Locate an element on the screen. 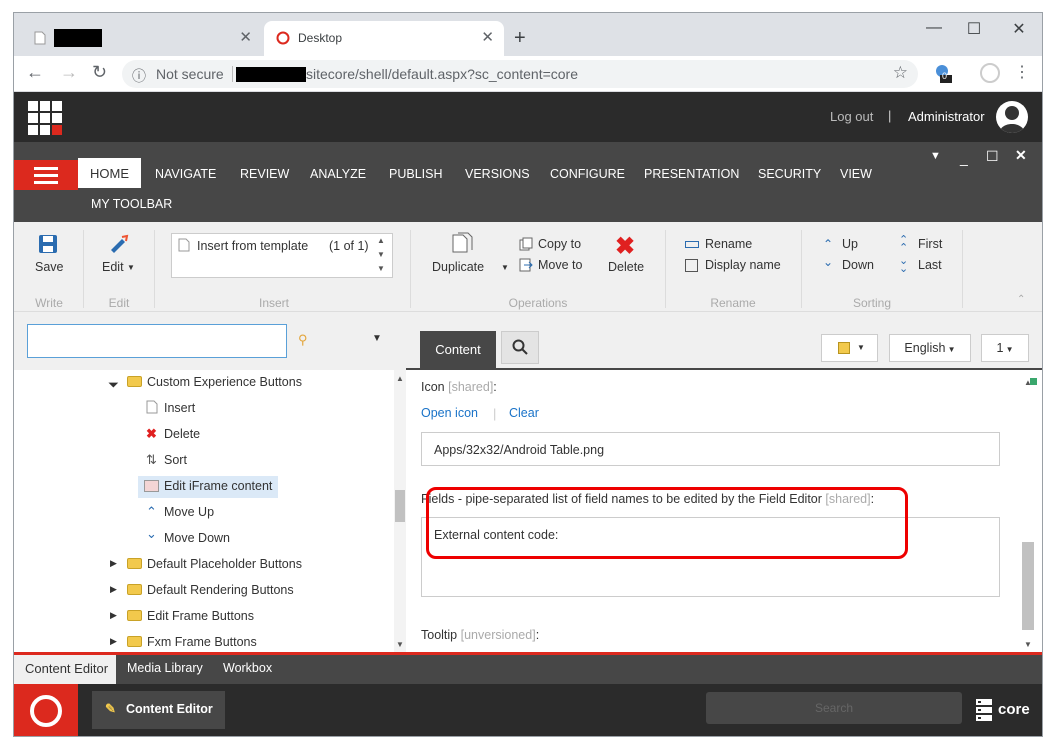  launchpad-grid-icon is located at coordinates (45, 118).